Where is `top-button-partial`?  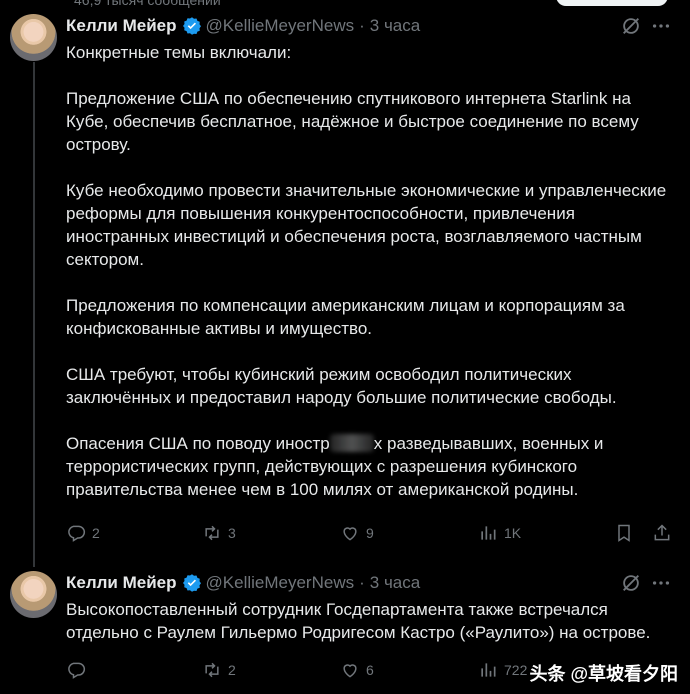
top-button-partial is located at coordinates (612, 3).